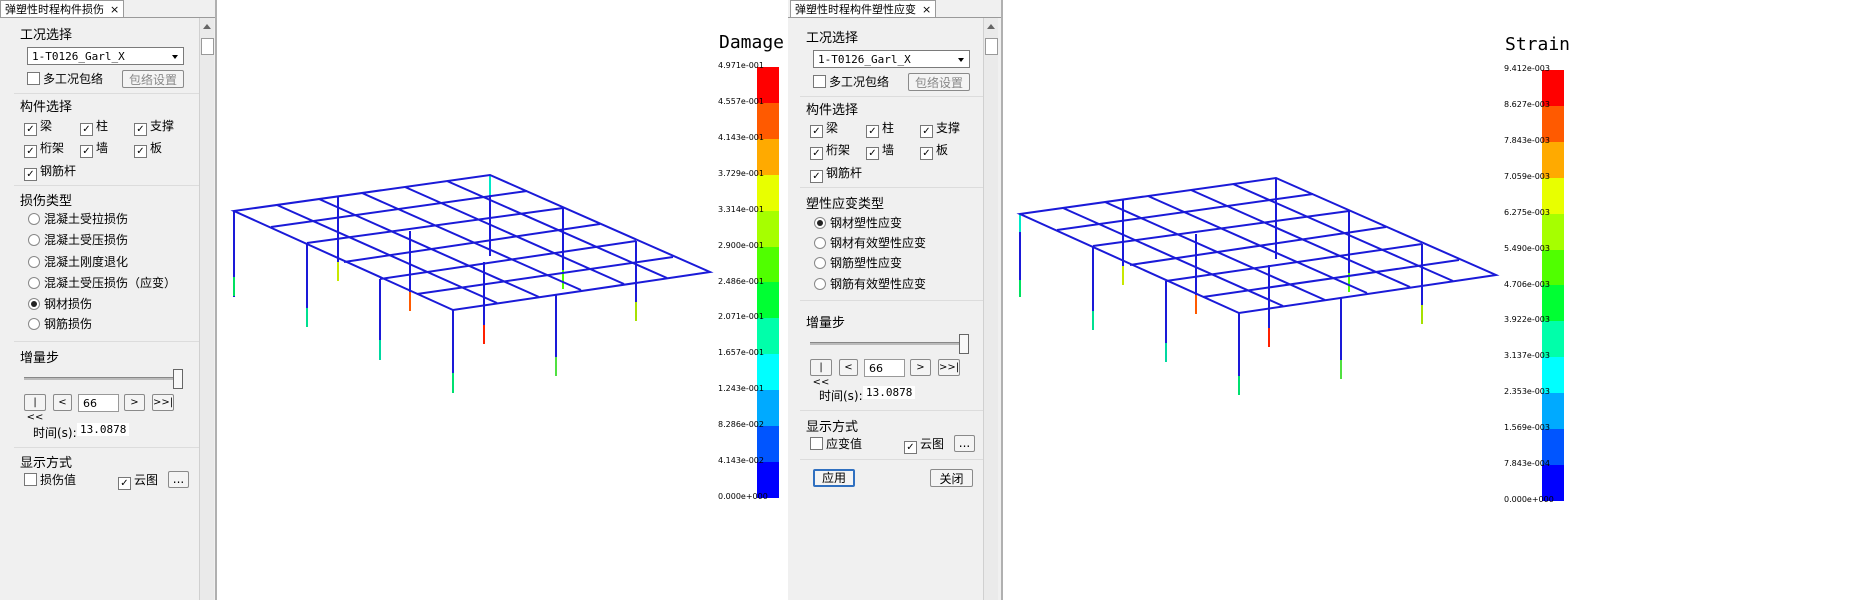  I want to click on legend-tick-label: 2.900e-001, so click(741, 245).